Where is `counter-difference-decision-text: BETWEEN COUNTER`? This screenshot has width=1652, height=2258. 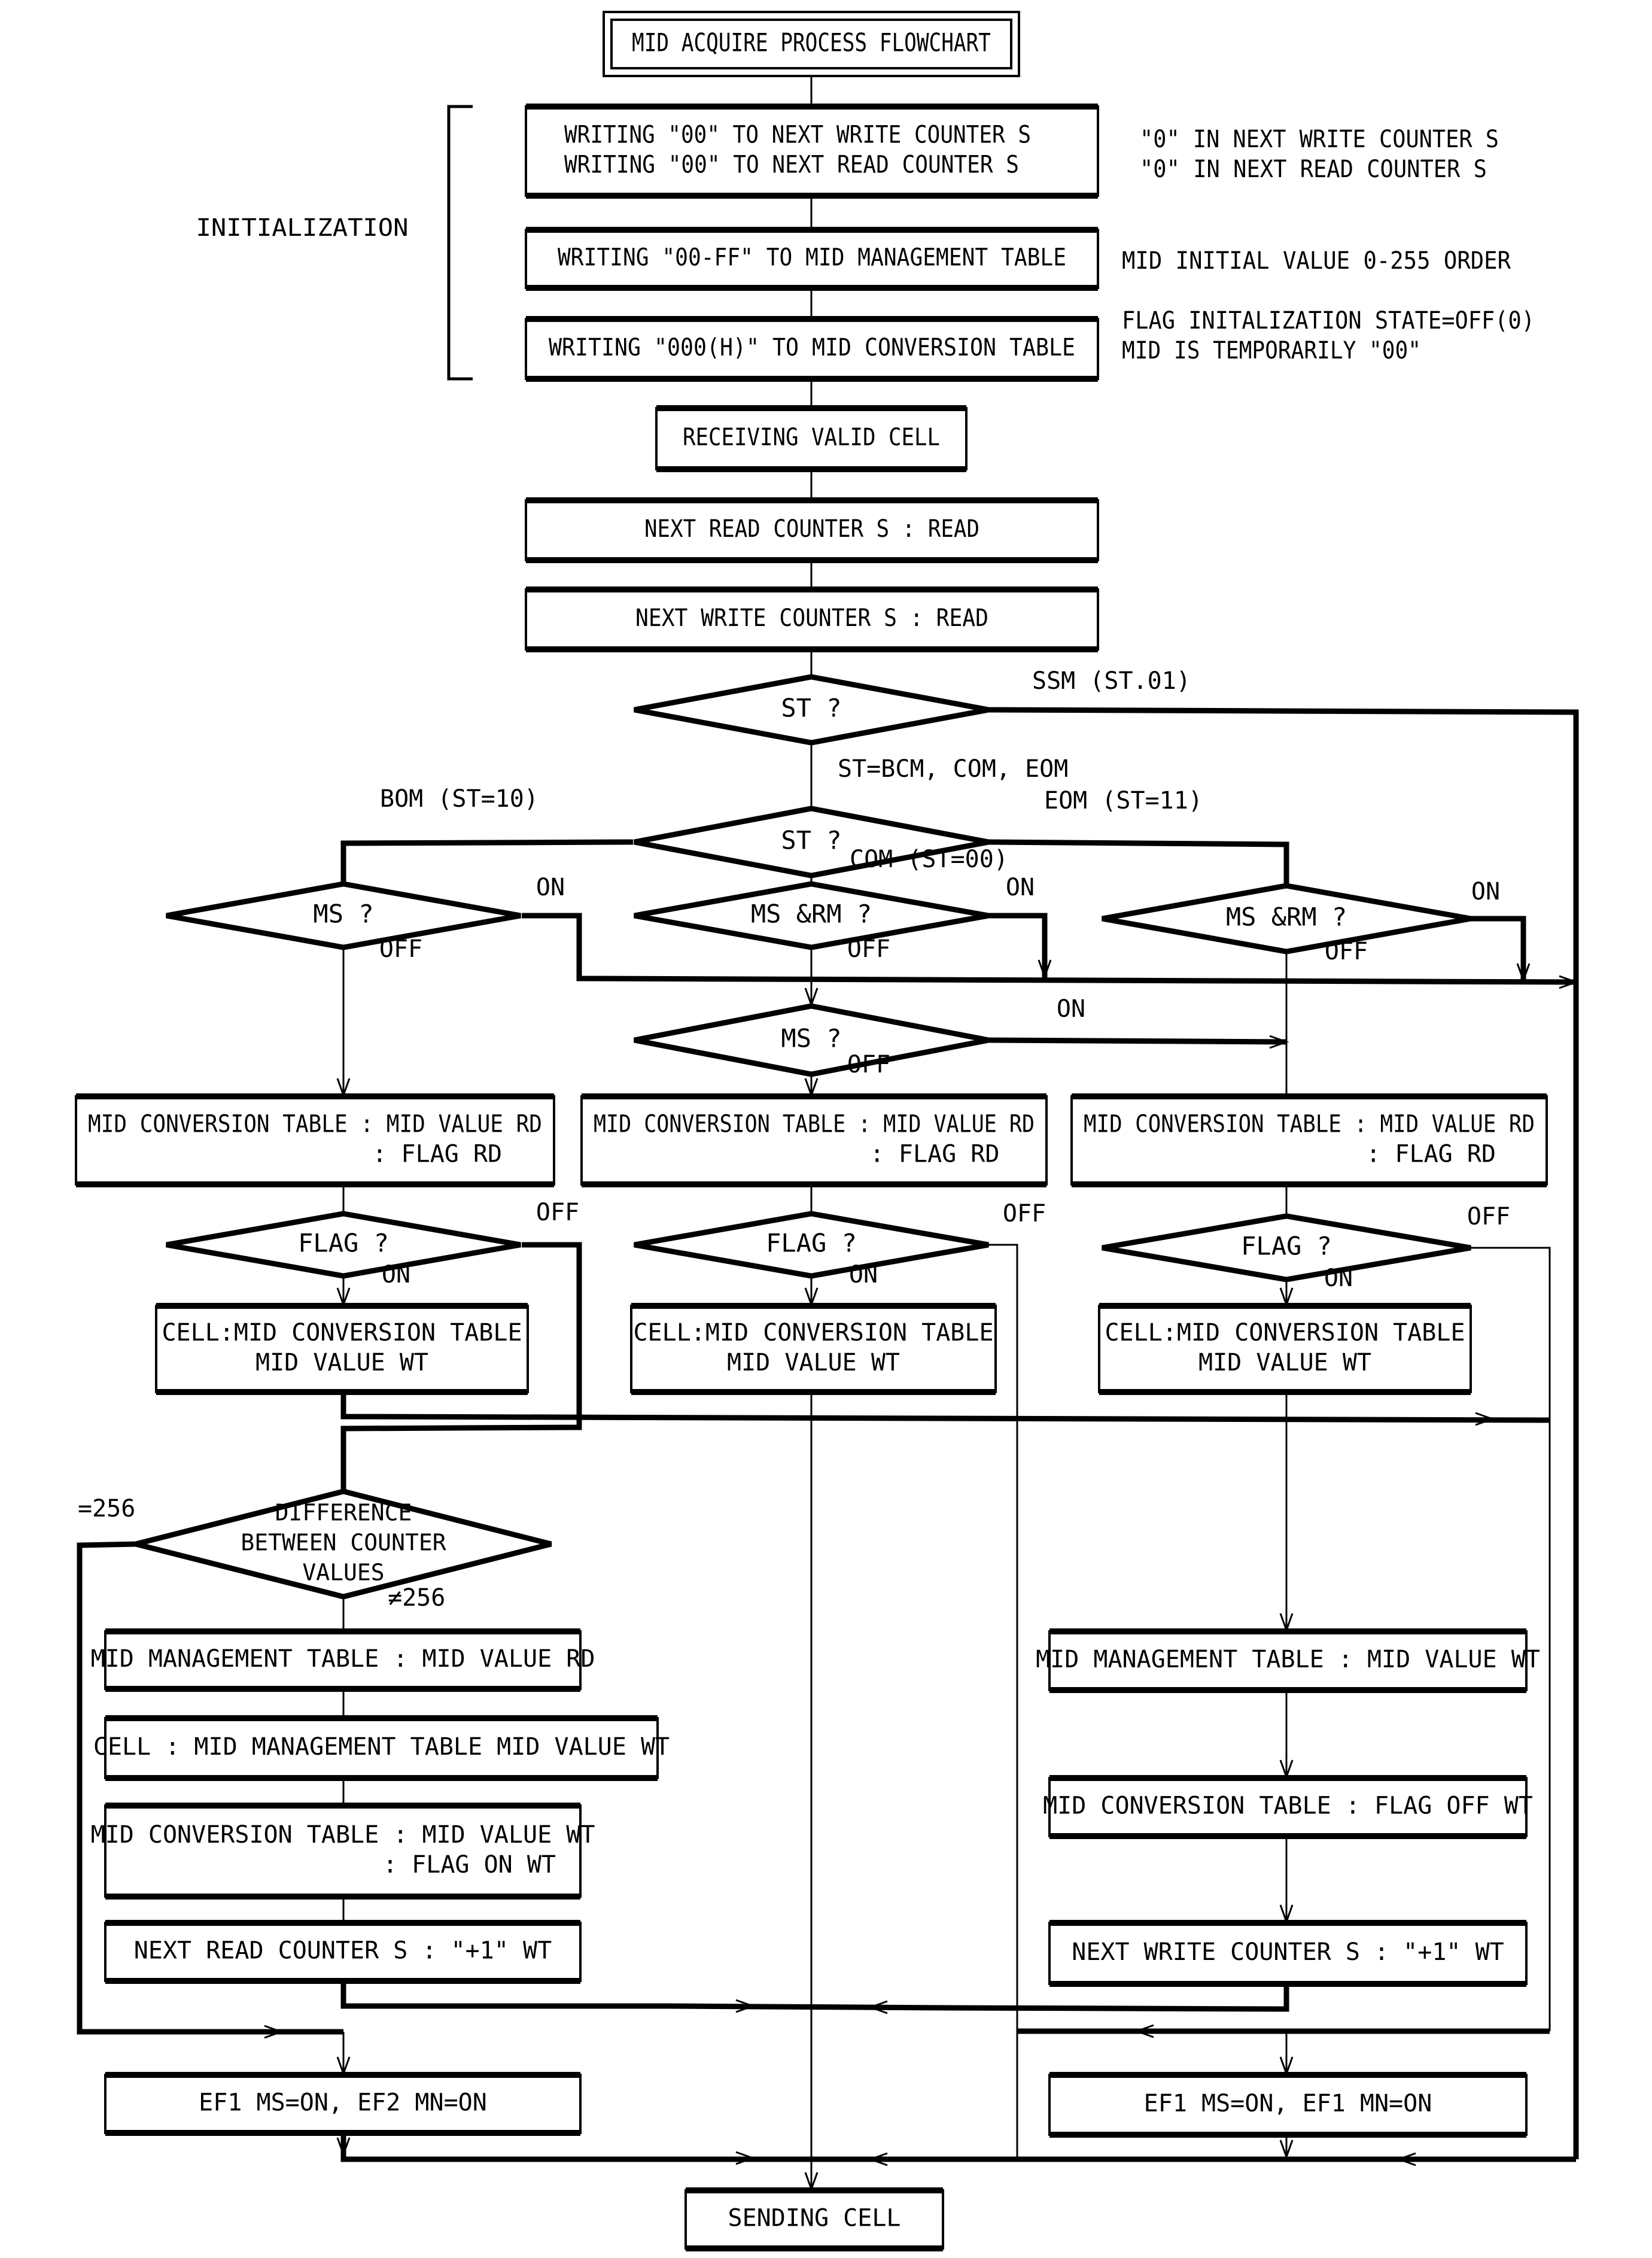
counter-difference-decision-text: BETWEEN COUNTER is located at coordinates (344, 1543).